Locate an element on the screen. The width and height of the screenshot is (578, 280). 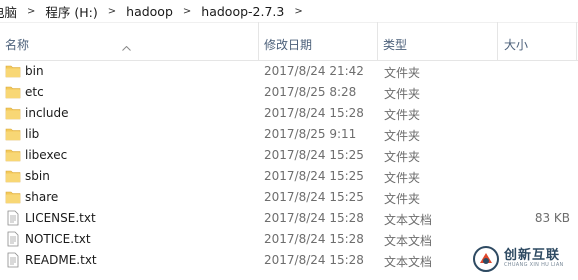
column-header-type: 类型 is located at coordinates (395, 44).